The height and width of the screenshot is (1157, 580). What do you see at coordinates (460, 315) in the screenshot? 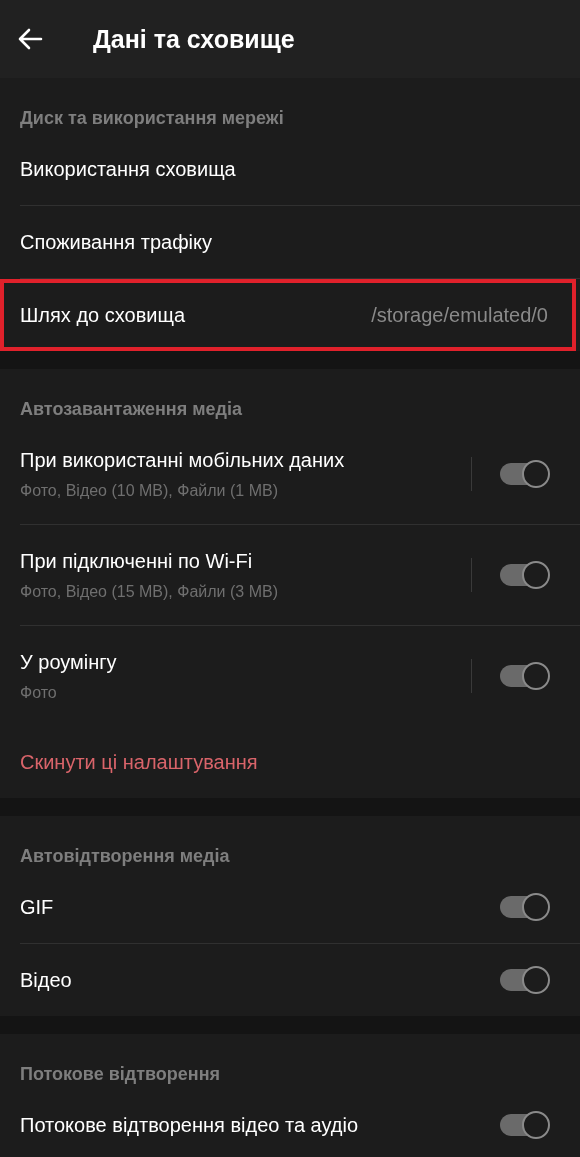
I see `row-value: /storage/emulated/0` at bounding box center [460, 315].